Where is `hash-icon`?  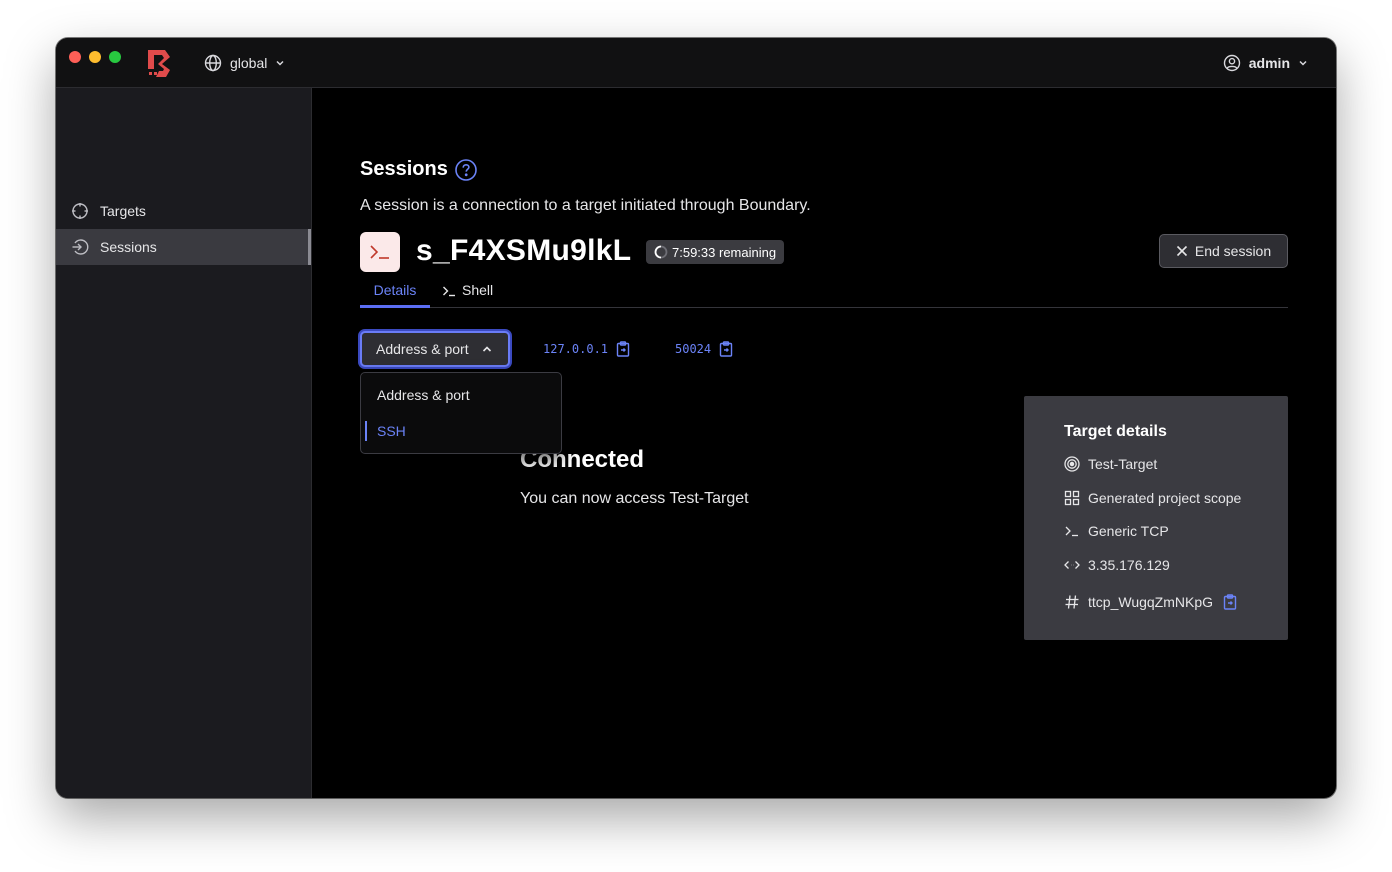
hash-icon is located at coordinates (1072, 602).